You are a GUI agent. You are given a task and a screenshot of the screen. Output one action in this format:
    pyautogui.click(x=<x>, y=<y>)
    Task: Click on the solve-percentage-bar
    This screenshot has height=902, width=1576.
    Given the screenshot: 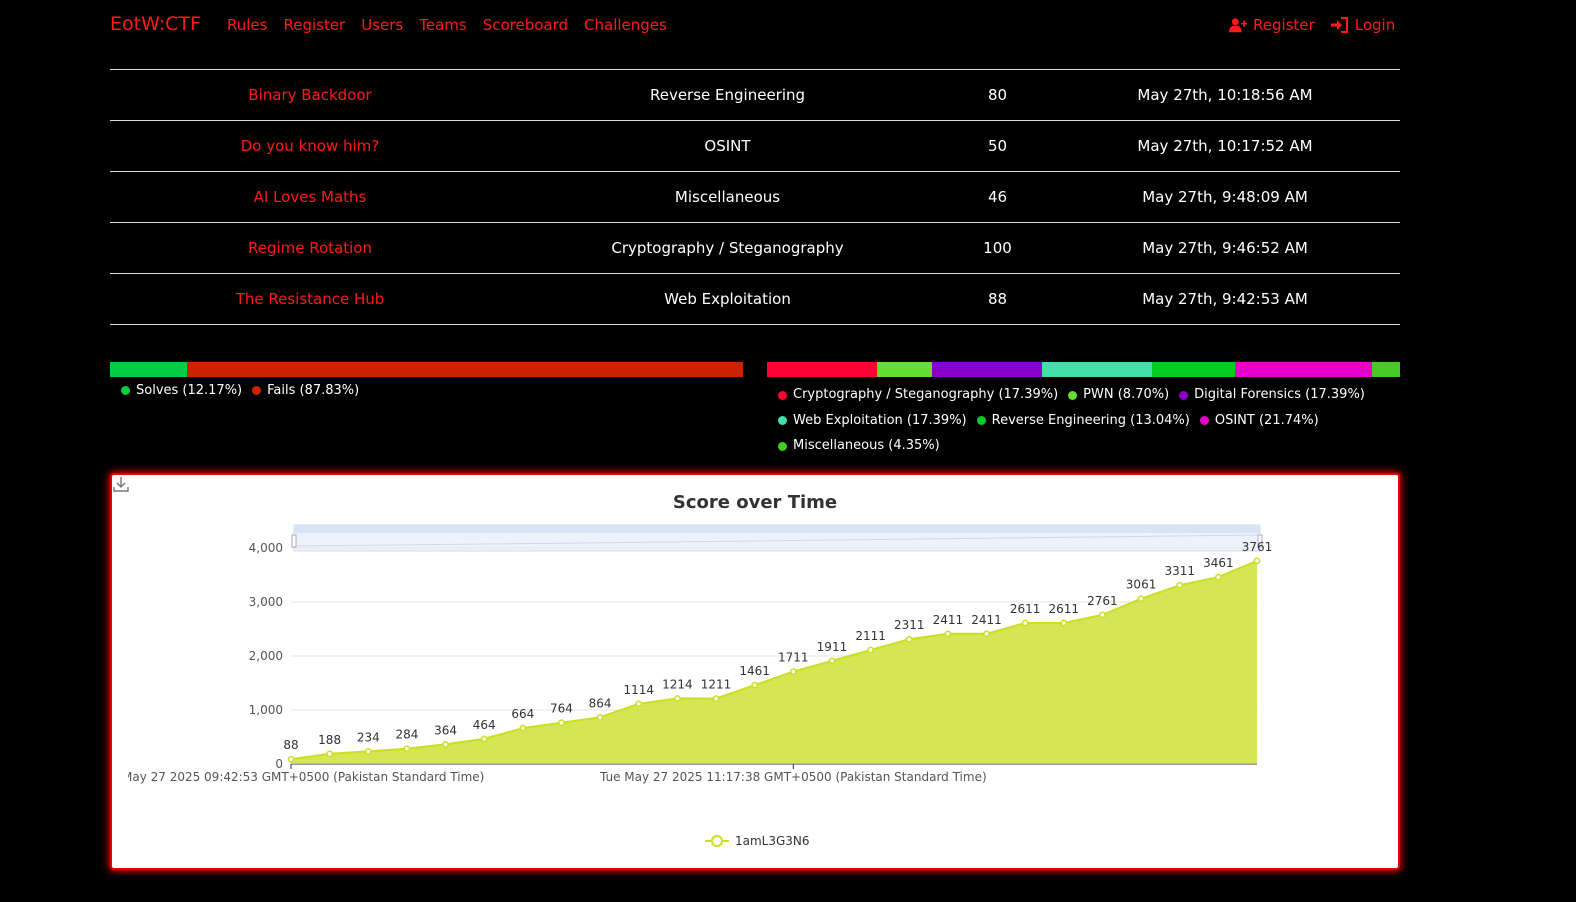 What is the action you would take?
    pyautogui.click(x=426, y=369)
    